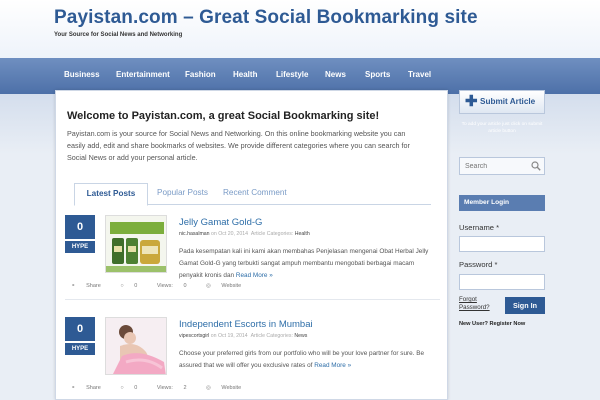  I want to click on nav-item-travel: Travel, so click(419, 74).